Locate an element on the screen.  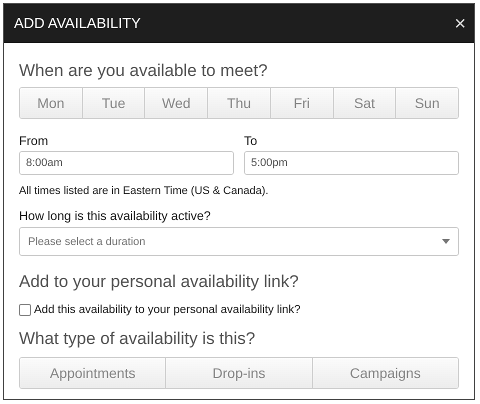
section-heading: Add to your personal availability link? is located at coordinates (159, 282).